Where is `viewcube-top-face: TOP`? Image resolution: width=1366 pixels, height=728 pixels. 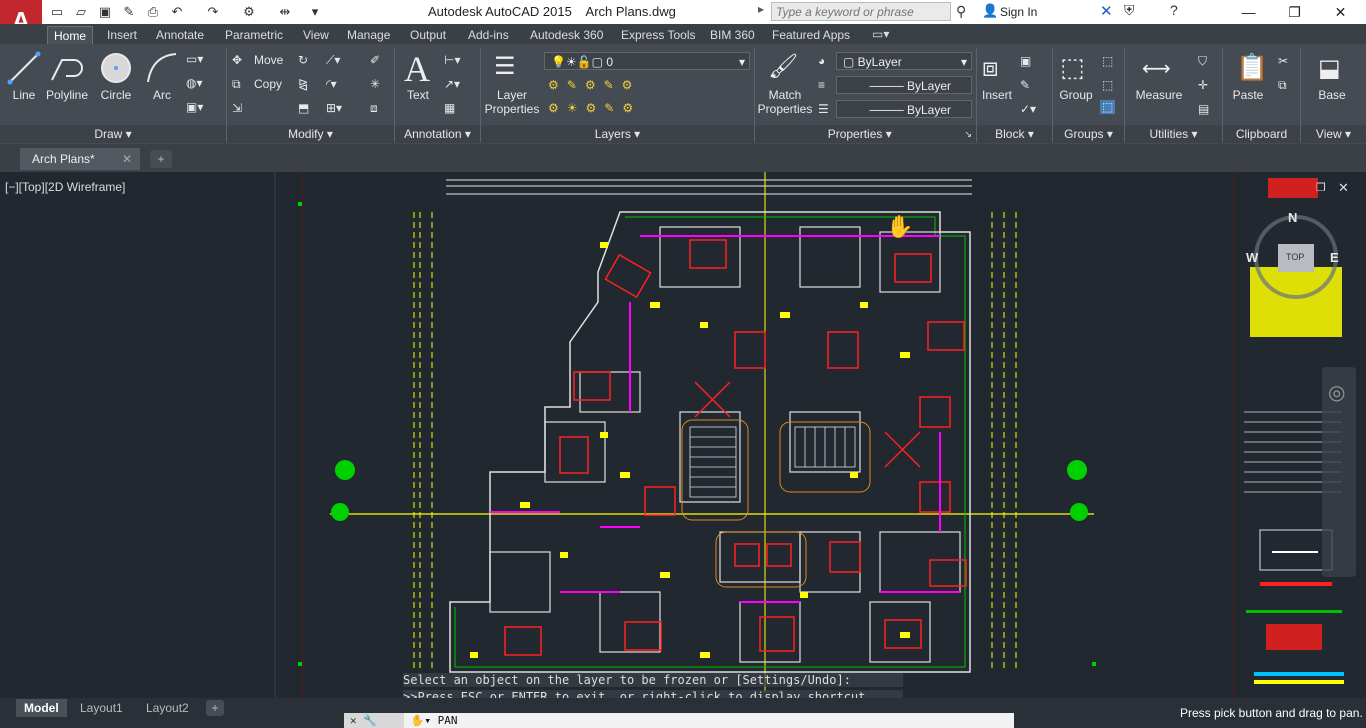
viewcube-top-face: TOP is located at coordinates (1295, 257).